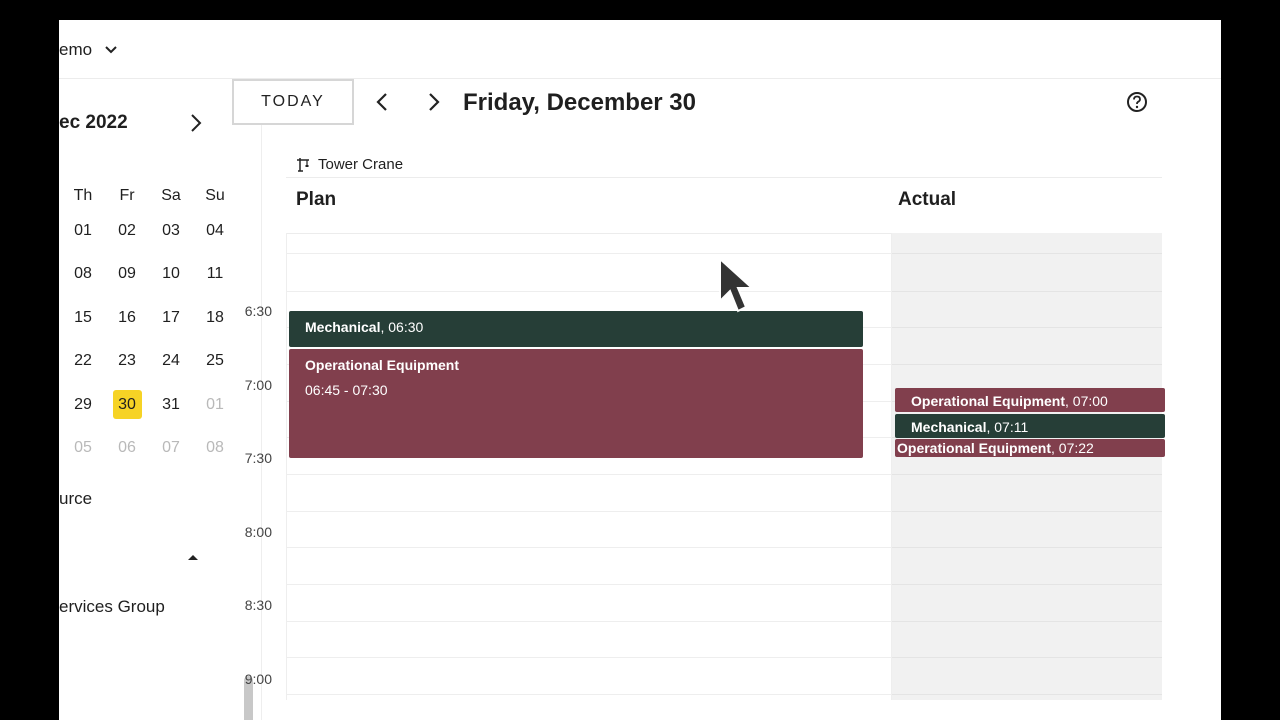  Describe the element at coordinates (361, 164) in the screenshot. I see `resource-name: Tower Crane` at that location.